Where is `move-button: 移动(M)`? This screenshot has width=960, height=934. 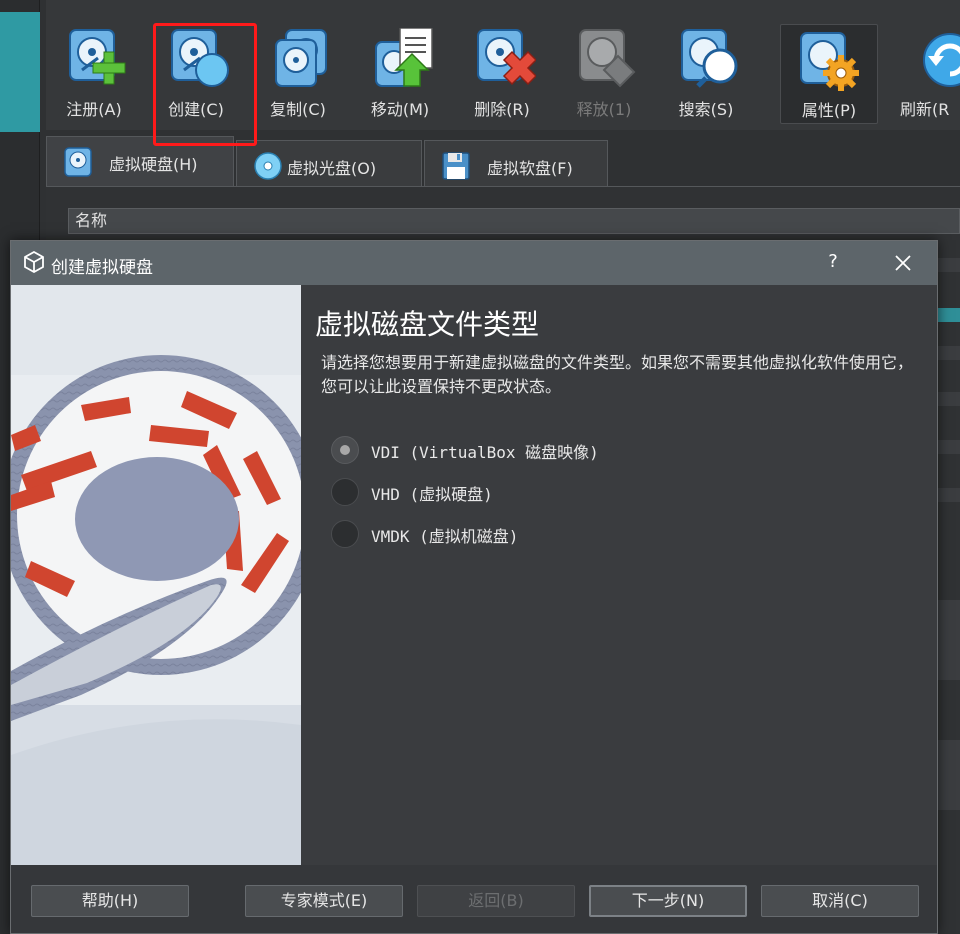 move-button: 移动(M) is located at coordinates (400, 73).